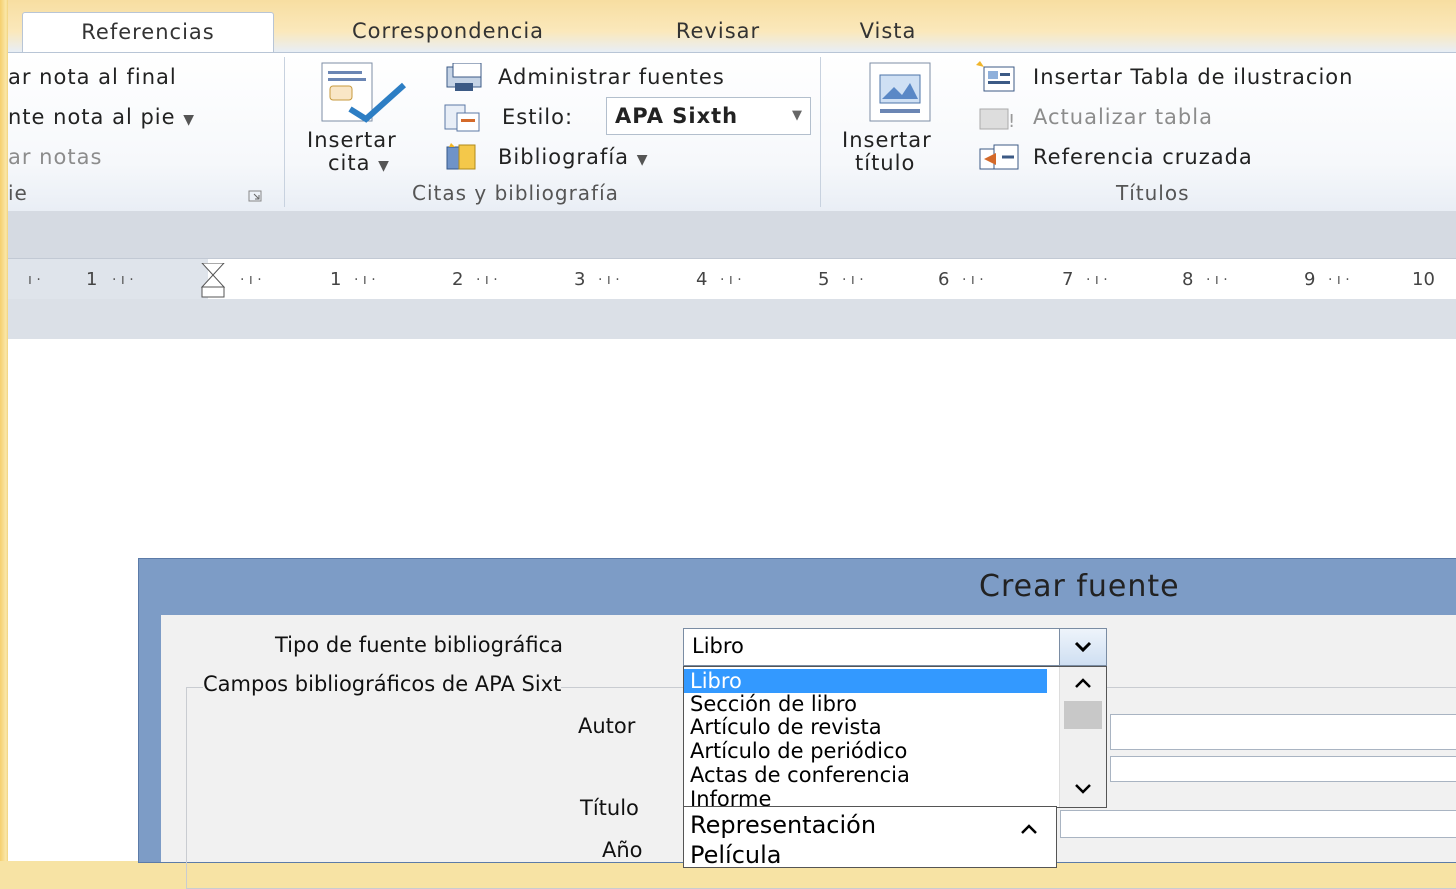 This screenshot has height=889, width=1456. Describe the element at coordinates (466, 79) in the screenshot. I see `manage-sources-icon` at that location.